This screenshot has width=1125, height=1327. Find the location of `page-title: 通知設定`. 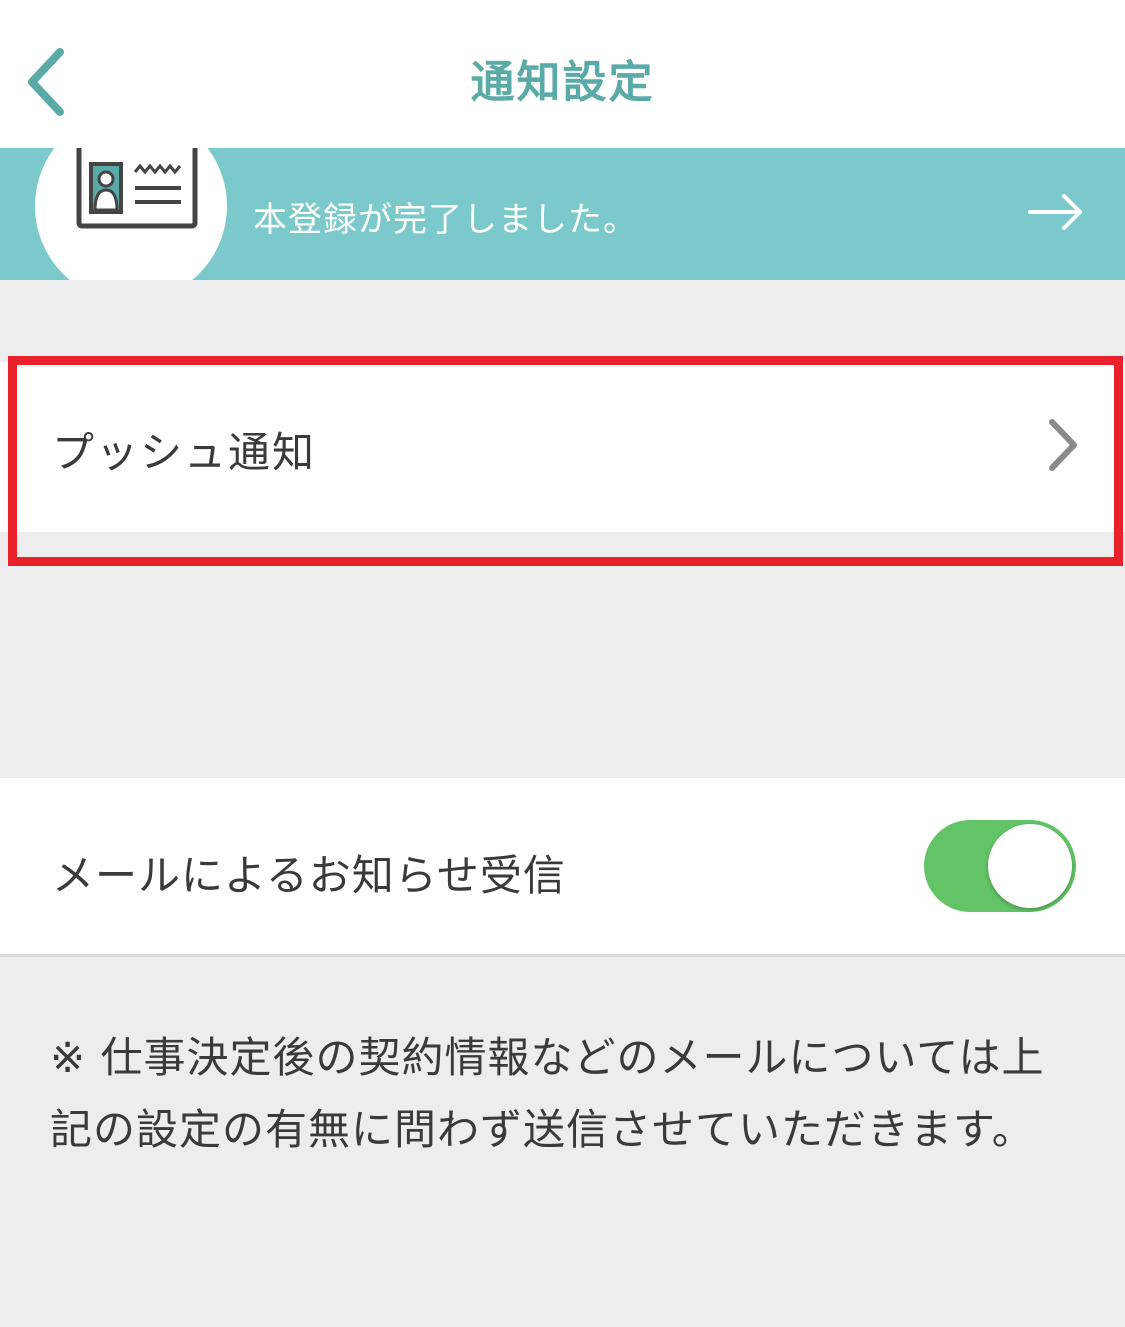

page-title: 通知設定 is located at coordinates (562, 82).